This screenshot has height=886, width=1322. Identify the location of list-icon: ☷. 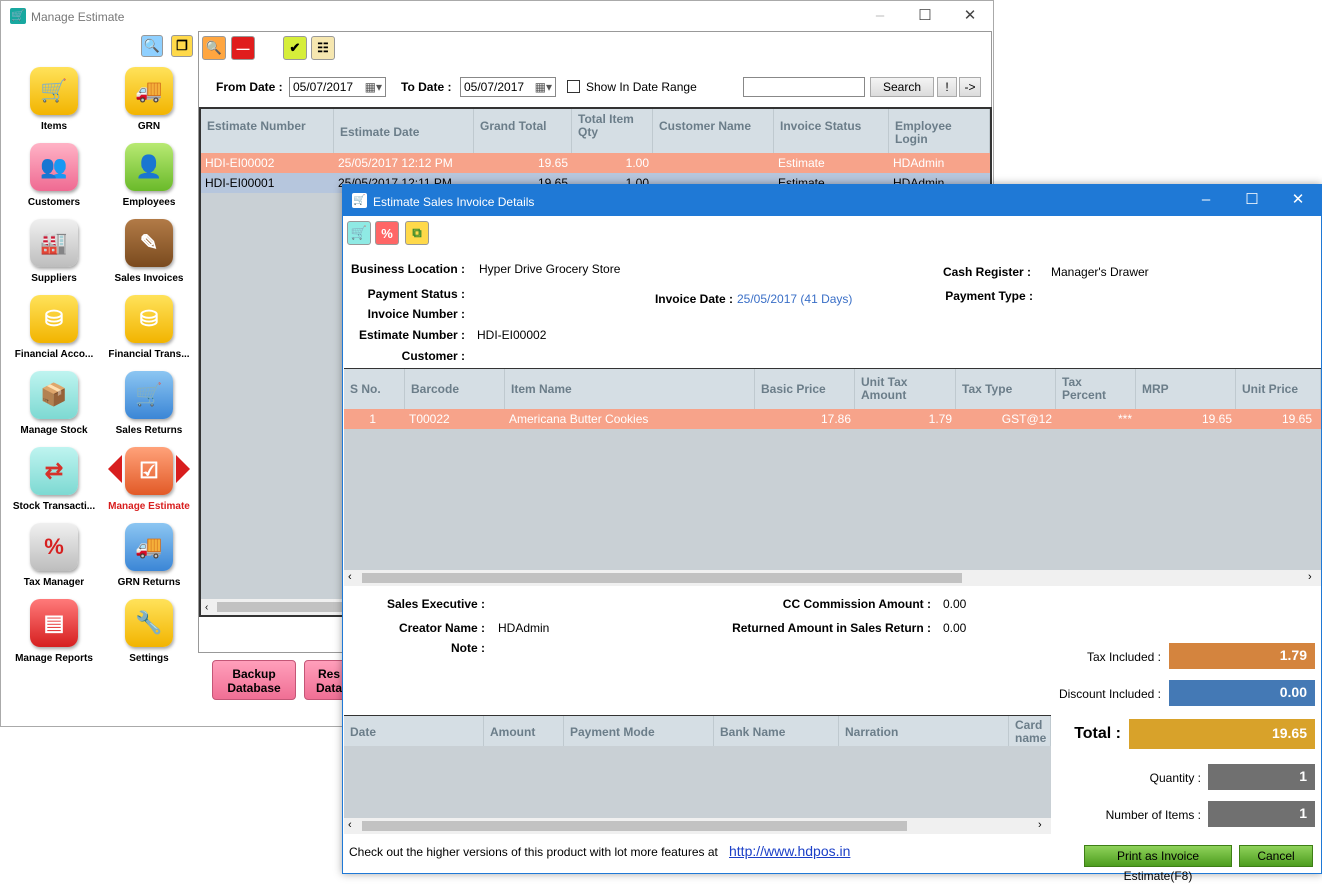
(323, 48).